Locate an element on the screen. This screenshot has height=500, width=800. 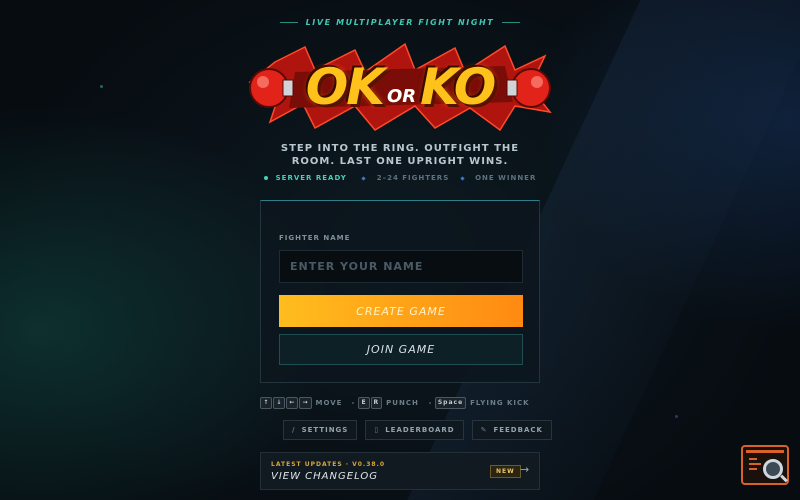
leaderboard-label: LEADERBOARD is located at coordinates (420, 430).